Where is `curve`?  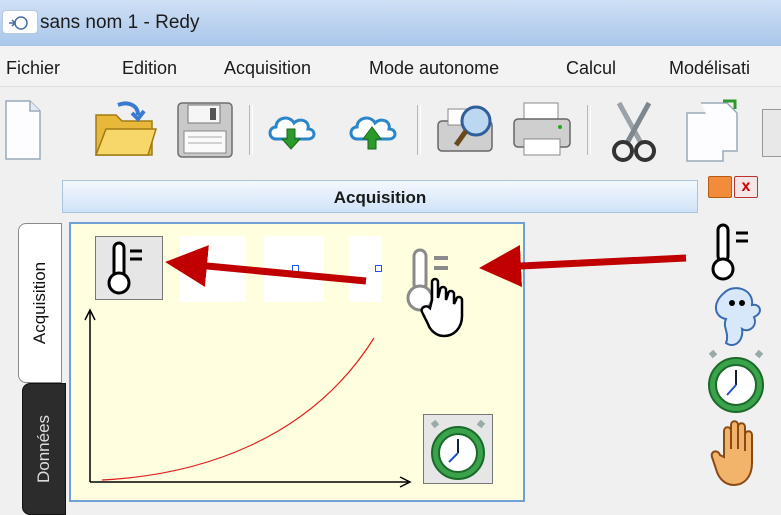 curve is located at coordinates (238, 409).